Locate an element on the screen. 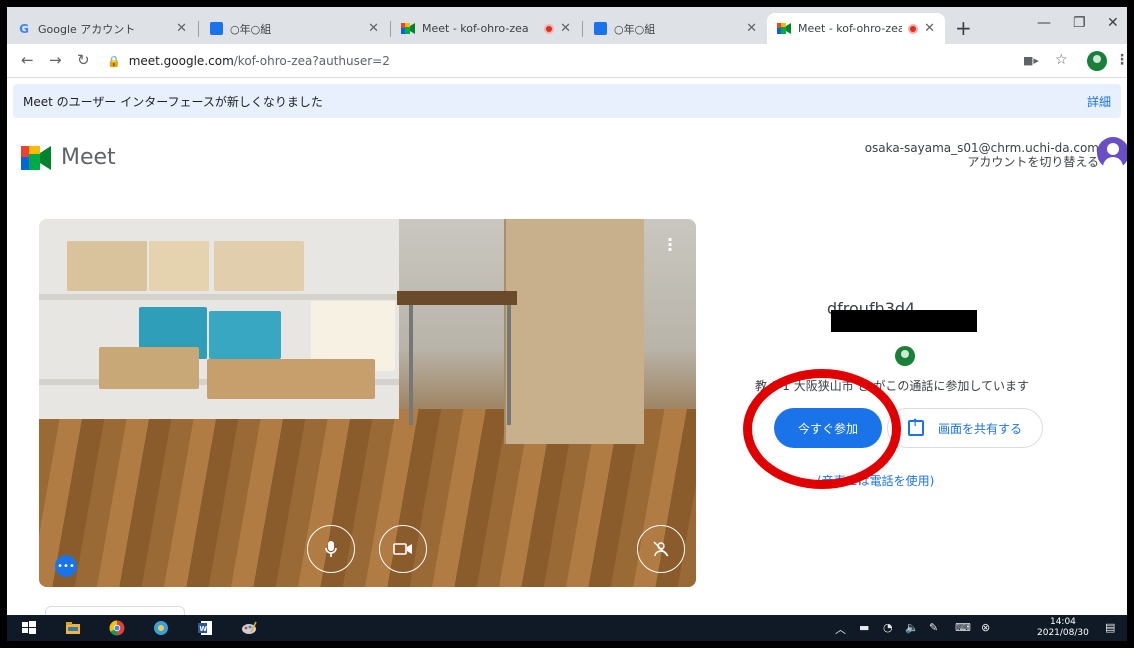 The image size is (1134, 648). visual-effects-button is located at coordinates (661, 549).